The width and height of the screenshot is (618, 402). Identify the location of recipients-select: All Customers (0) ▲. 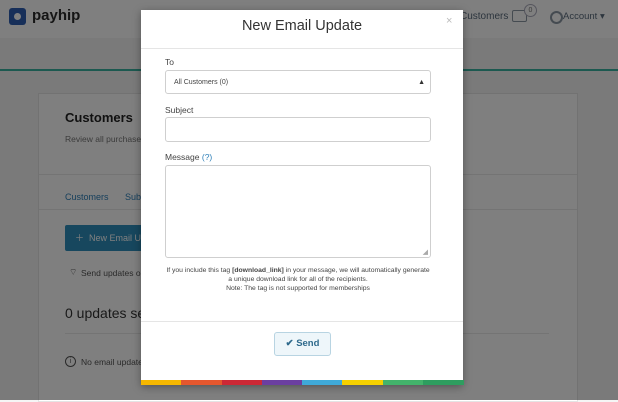
(298, 82).